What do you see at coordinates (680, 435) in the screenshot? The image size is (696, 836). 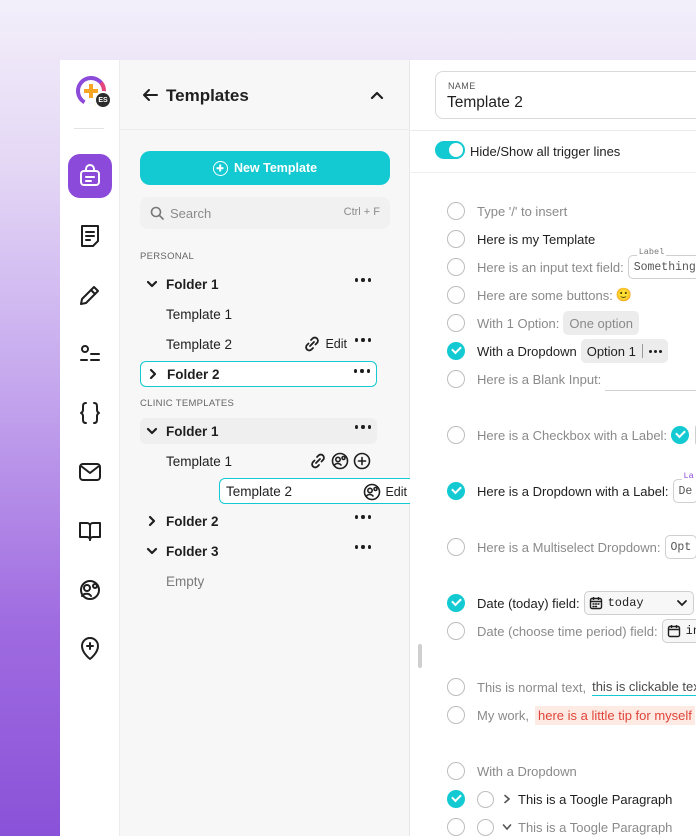 I see `label-checkbox` at bounding box center [680, 435].